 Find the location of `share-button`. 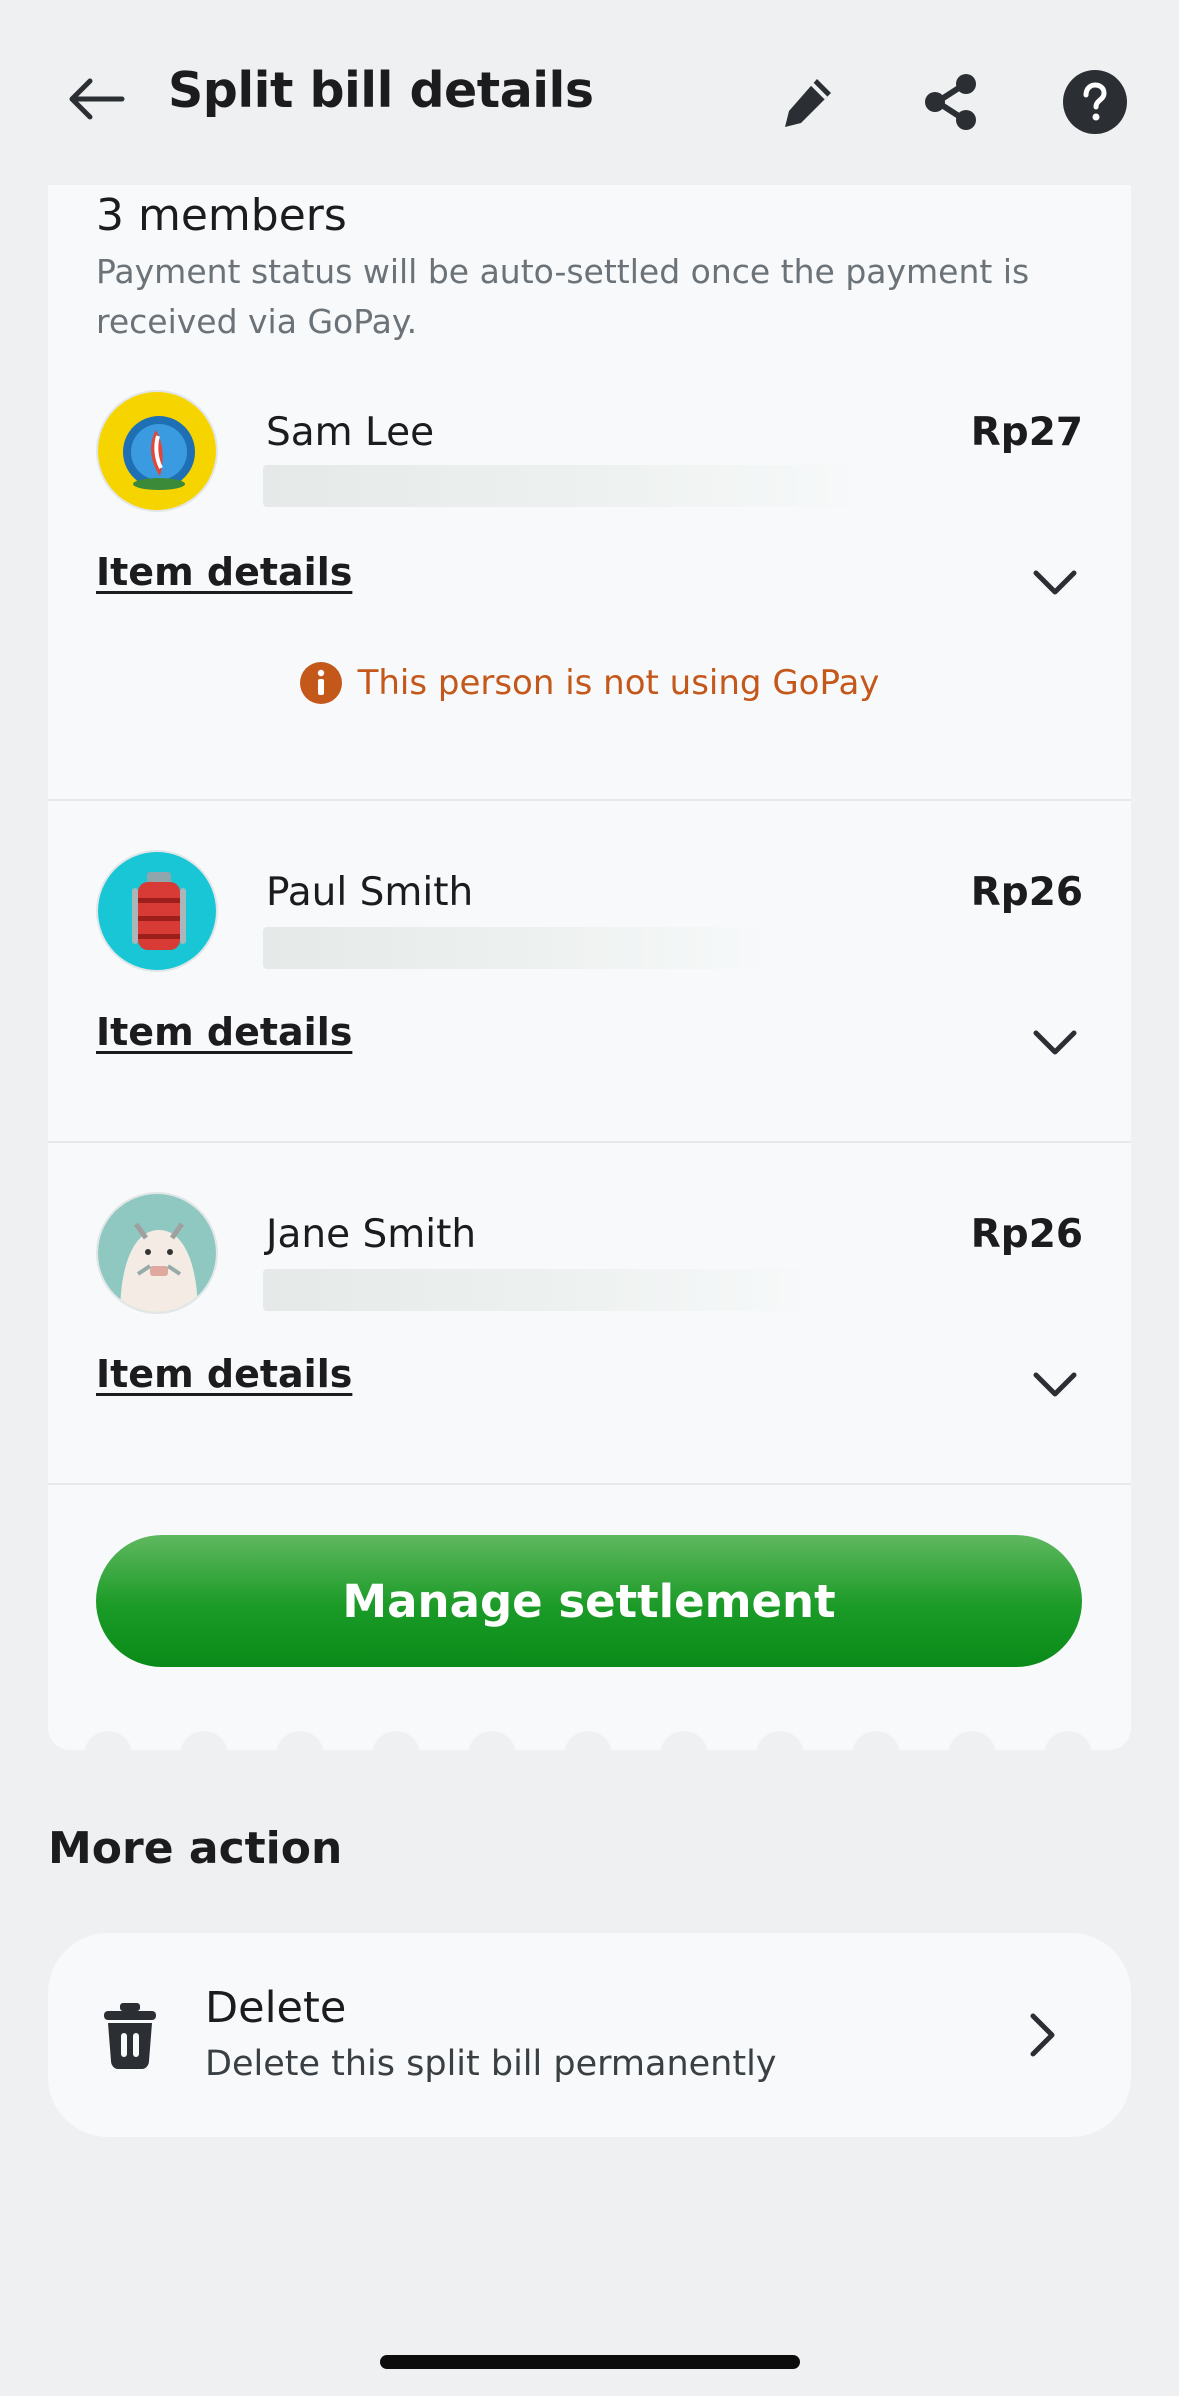

share-button is located at coordinates (951, 102).